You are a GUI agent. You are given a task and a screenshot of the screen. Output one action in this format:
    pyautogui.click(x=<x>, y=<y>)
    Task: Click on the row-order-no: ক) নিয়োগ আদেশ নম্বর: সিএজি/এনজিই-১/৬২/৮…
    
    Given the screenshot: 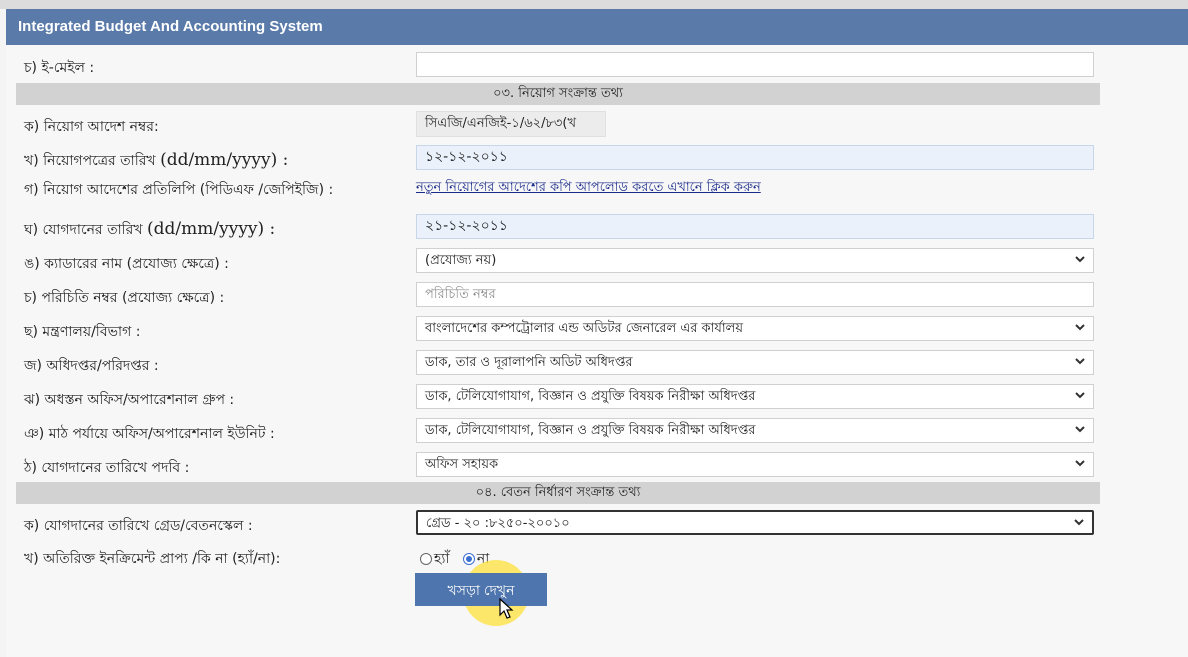 What is the action you would take?
    pyautogui.click(x=556, y=125)
    